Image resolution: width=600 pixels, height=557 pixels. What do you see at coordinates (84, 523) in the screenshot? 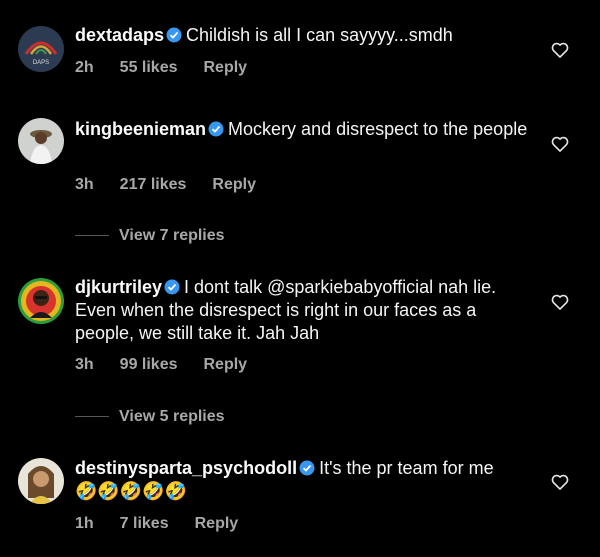
I see `timestamp: 1h` at bounding box center [84, 523].